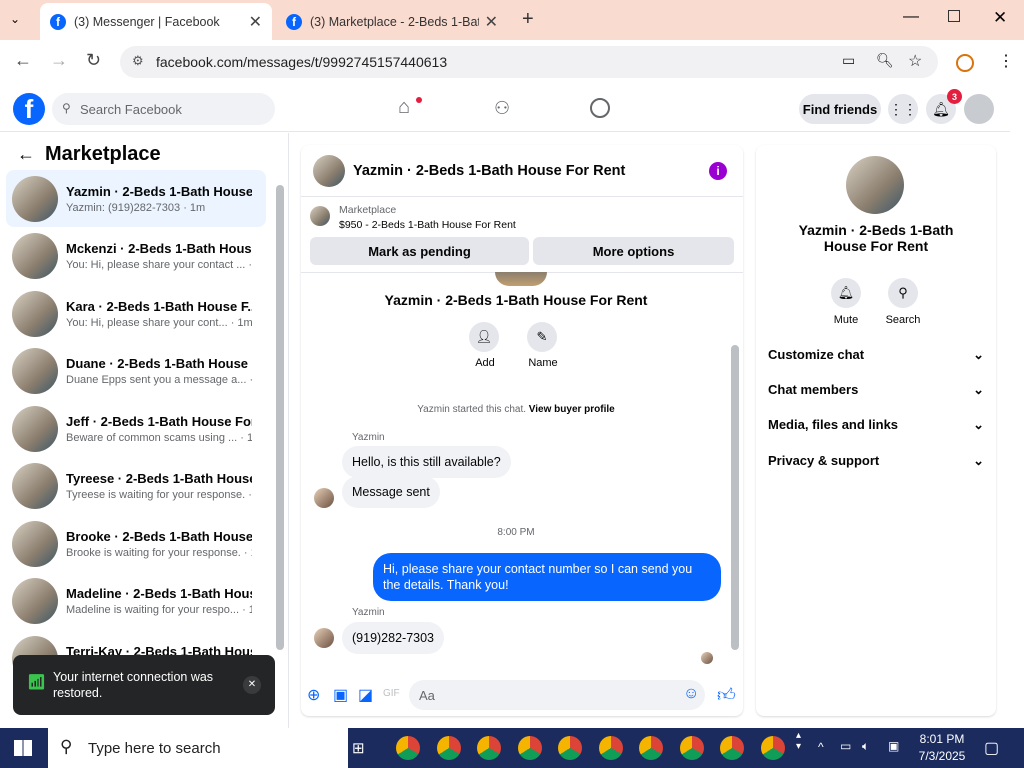 This screenshot has height=768, width=1024. What do you see at coordinates (965, 63) in the screenshot?
I see `profile-icon` at bounding box center [965, 63].